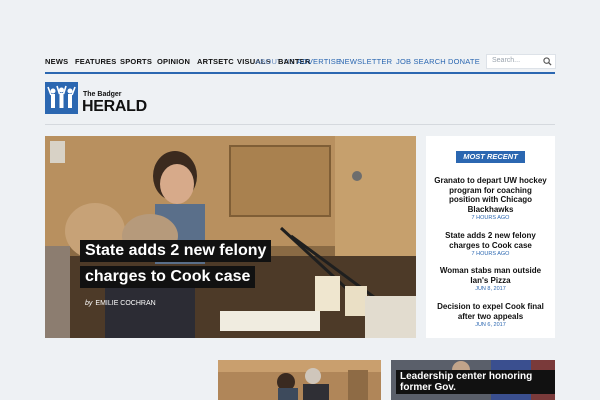  I want to click on story-card-photo, so click(299, 380).